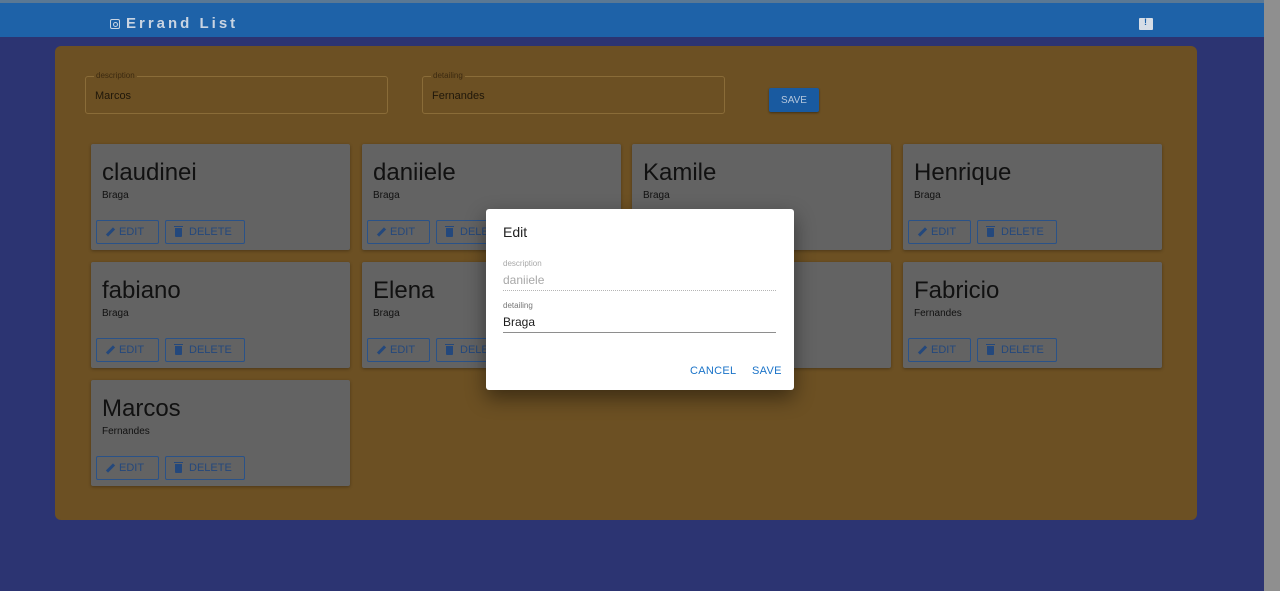 The image size is (1280, 591). What do you see at coordinates (458, 96) in the screenshot?
I see `detailing-field-value: Fernandes` at bounding box center [458, 96].